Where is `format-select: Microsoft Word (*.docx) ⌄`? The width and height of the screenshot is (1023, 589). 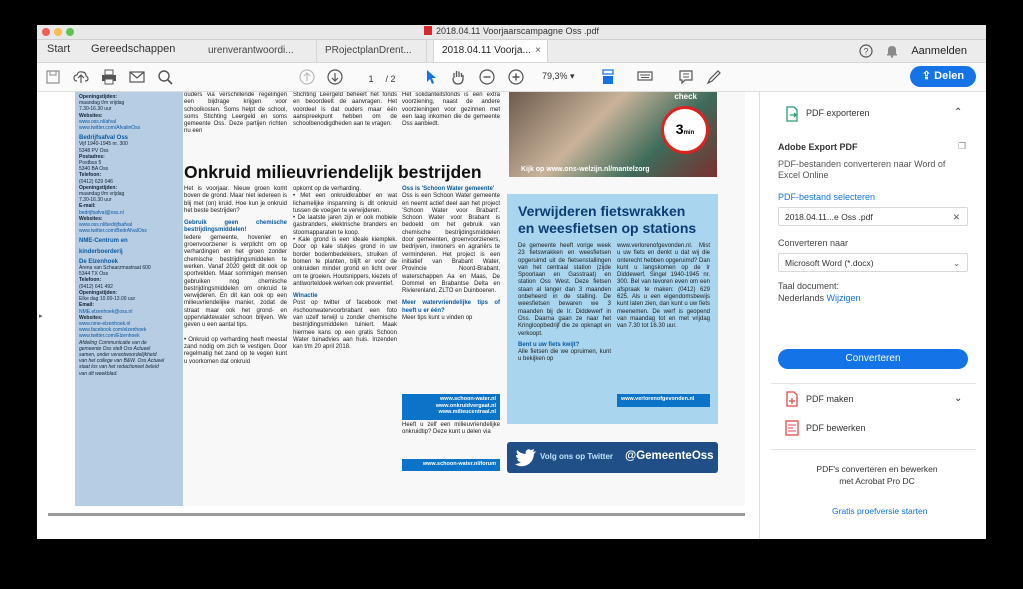
format-select: Microsoft Word (*.docx) ⌄ is located at coordinates (873, 262).